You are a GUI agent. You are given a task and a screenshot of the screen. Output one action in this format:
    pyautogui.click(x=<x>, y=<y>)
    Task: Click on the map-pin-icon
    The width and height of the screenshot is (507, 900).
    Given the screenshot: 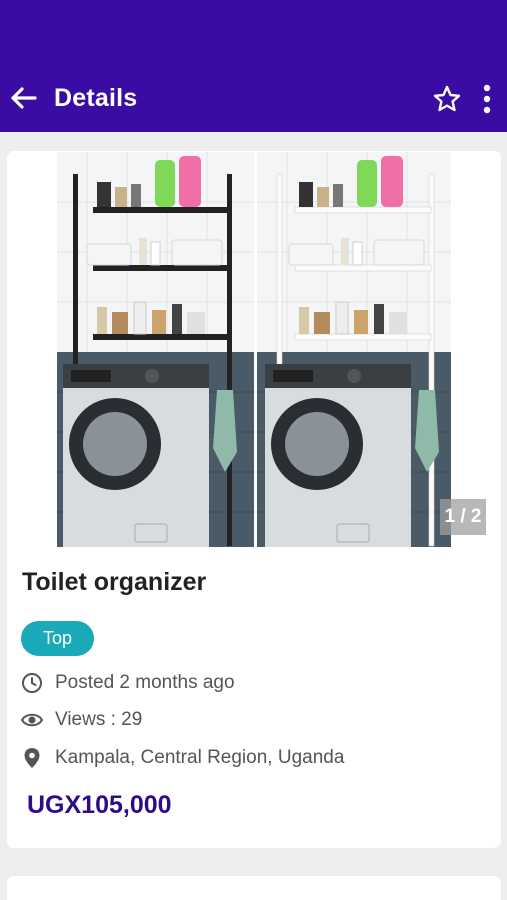 What is the action you would take?
    pyautogui.click(x=32, y=758)
    